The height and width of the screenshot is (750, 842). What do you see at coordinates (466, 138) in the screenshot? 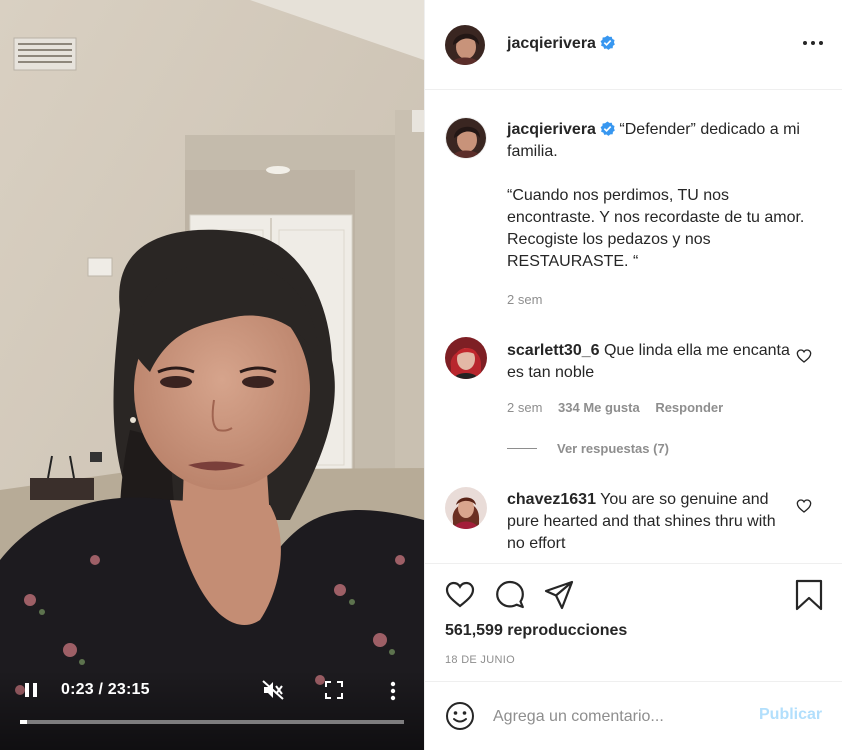
I see `caption-avatar` at bounding box center [466, 138].